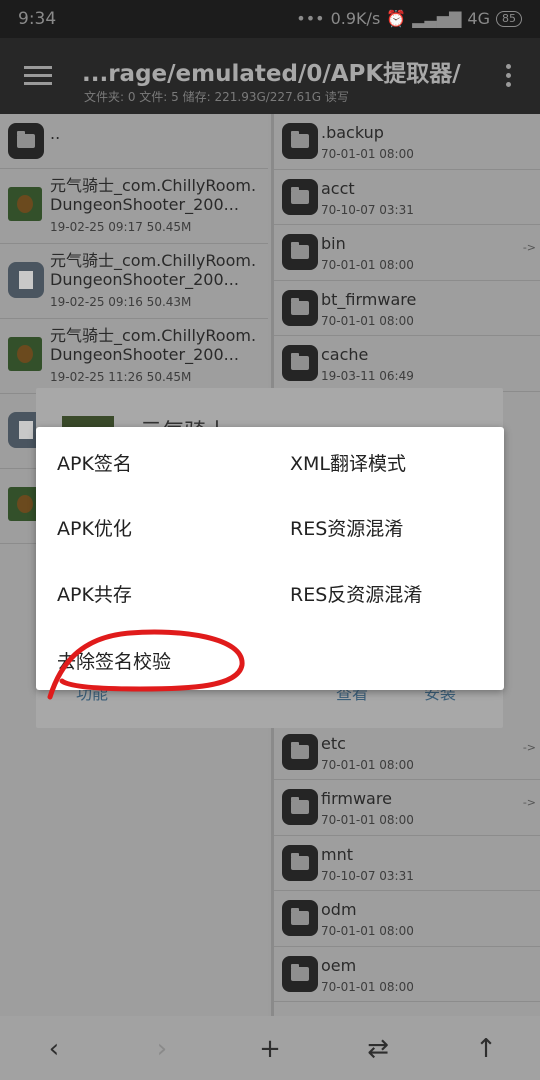 The width and height of the screenshot is (540, 1080). Describe the element at coordinates (26, 280) in the screenshot. I see `document-icon` at that location.